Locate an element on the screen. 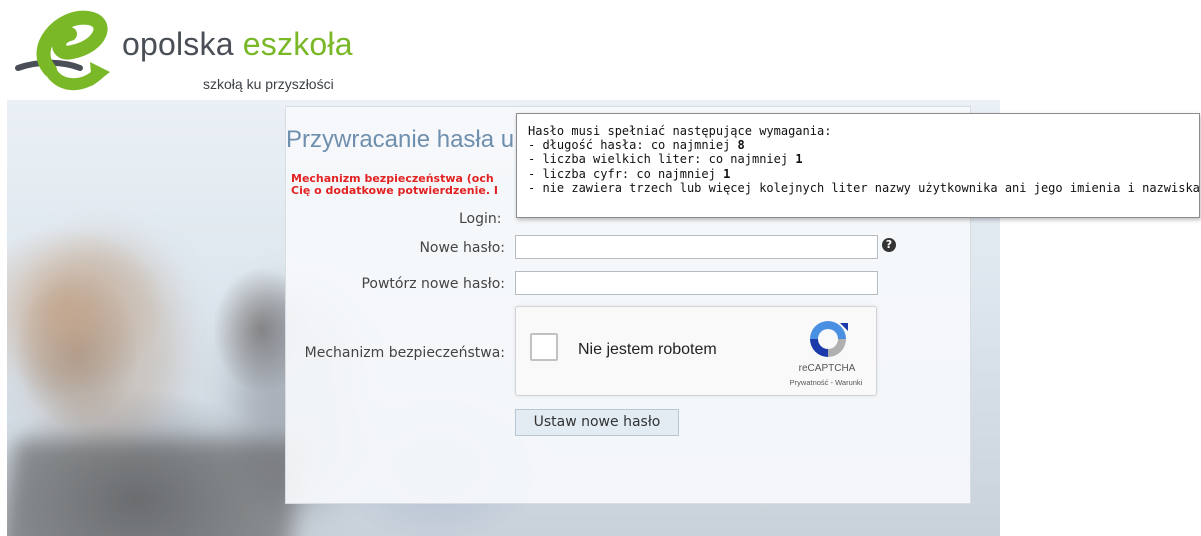  tooltip-req-length: - długość hasła: co najmniej 8 is located at coordinates (863, 145).